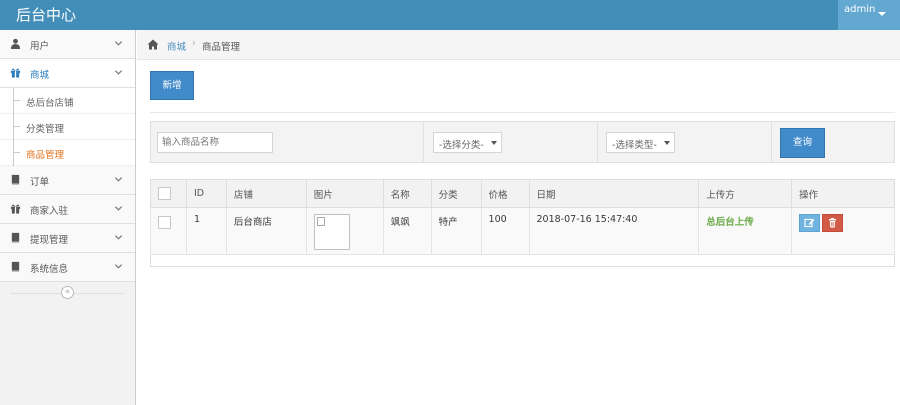  What do you see at coordinates (331, 232) in the screenshot?
I see `product-image` at bounding box center [331, 232].